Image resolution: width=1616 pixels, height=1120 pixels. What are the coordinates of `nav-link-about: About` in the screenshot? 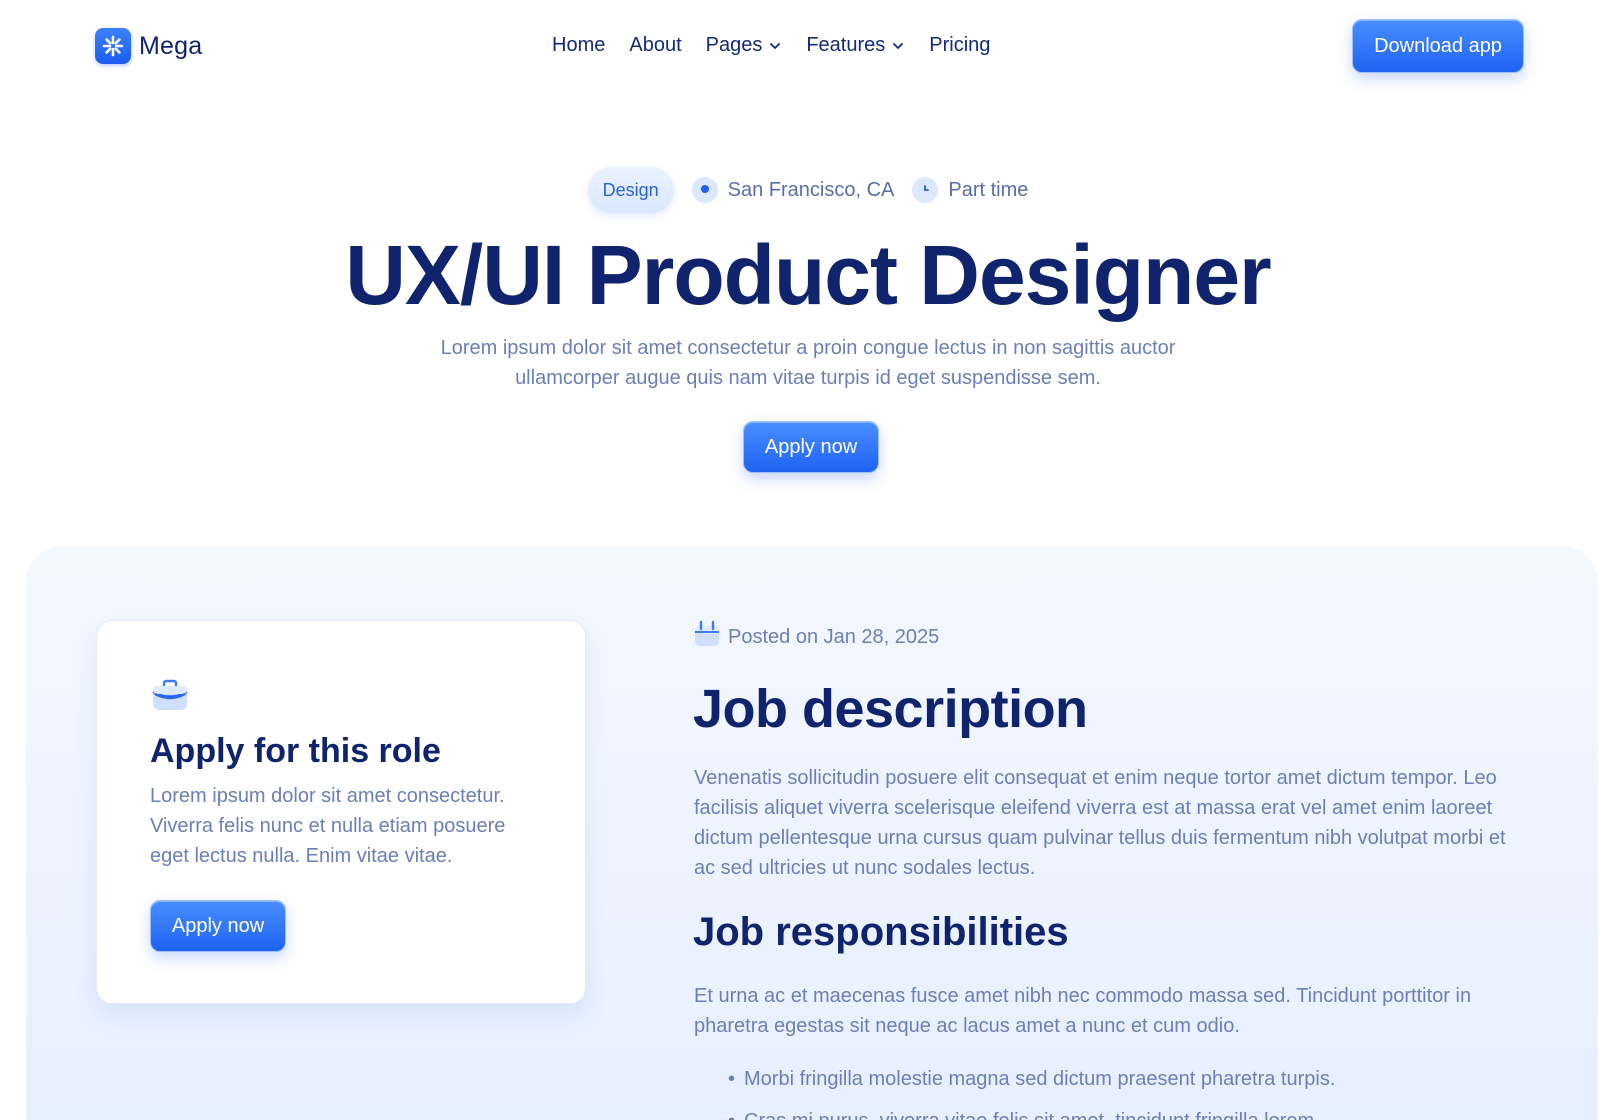 It's located at (655, 45).